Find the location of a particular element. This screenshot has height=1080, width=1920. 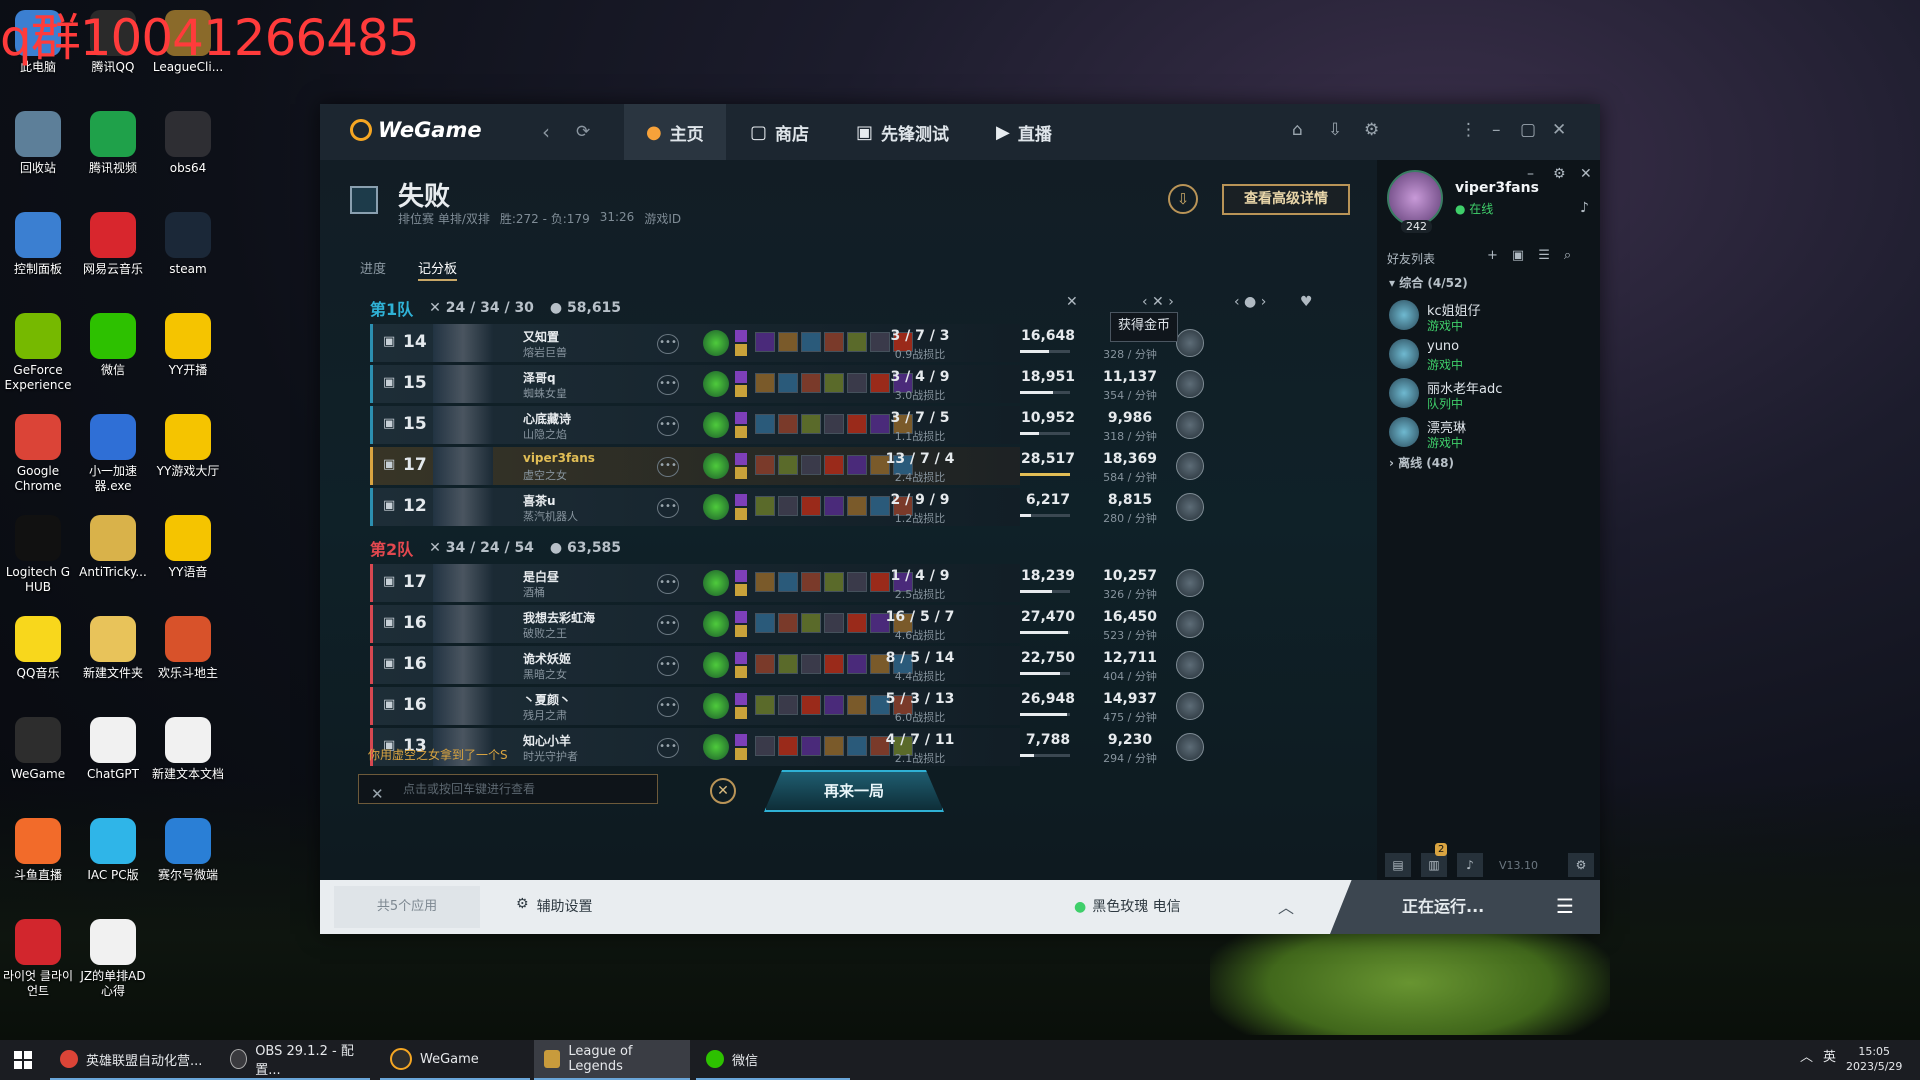

desktop-icon: YY语音 is located at coordinates (188, 547).